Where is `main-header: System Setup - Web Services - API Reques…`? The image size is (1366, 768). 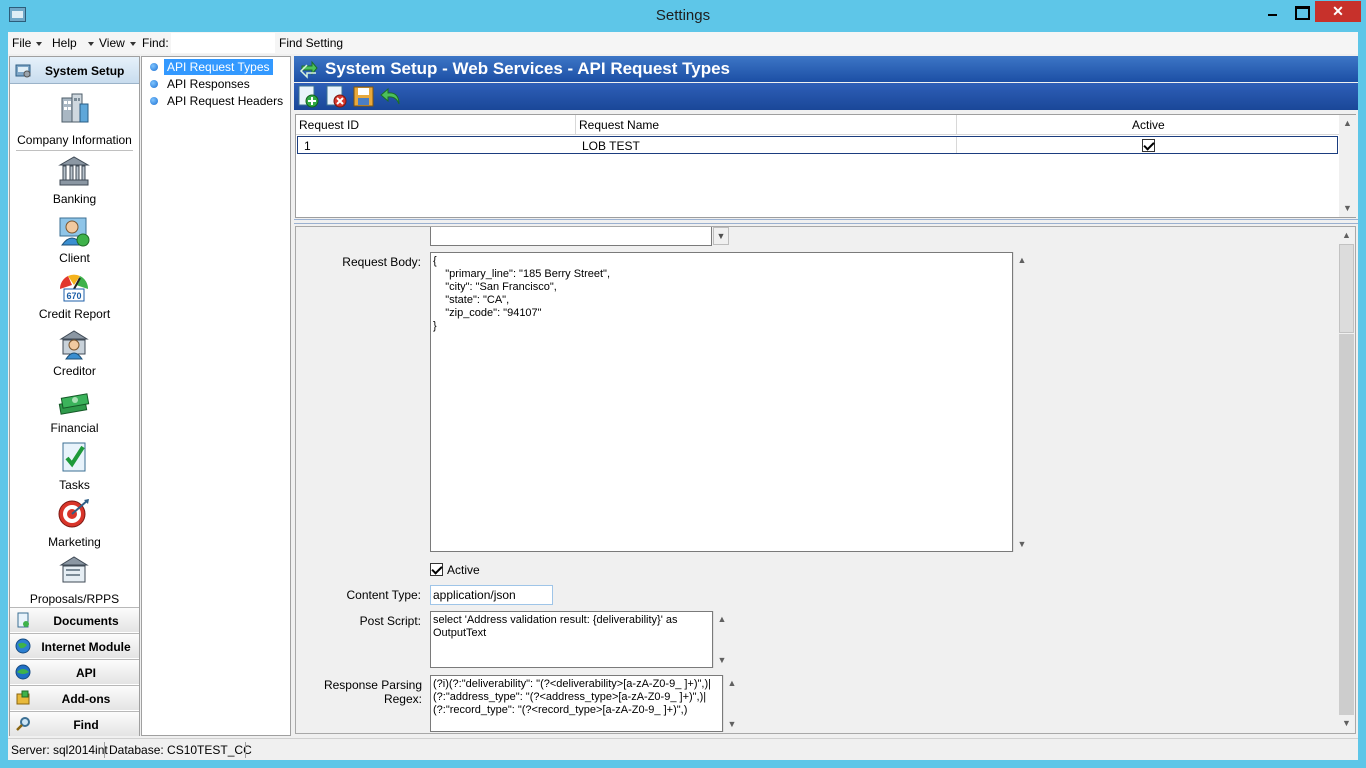
main-header: System Setup - Web Services - API Reques… is located at coordinates (826, 69).